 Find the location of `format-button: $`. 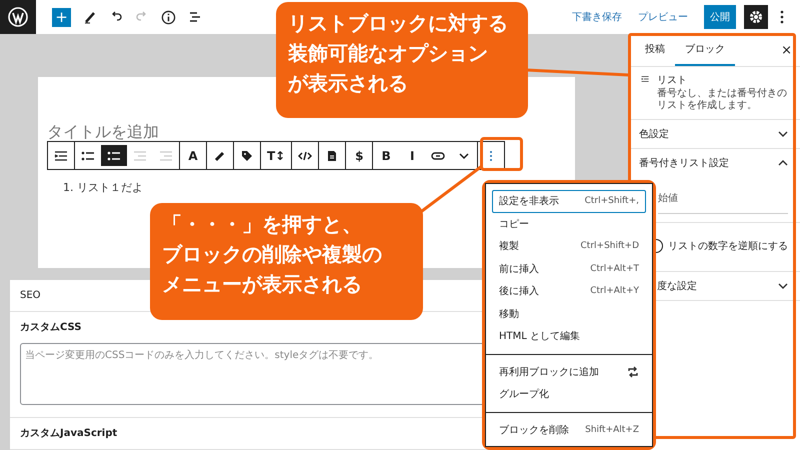

format-button: $ is located at coordinates (359, 155).